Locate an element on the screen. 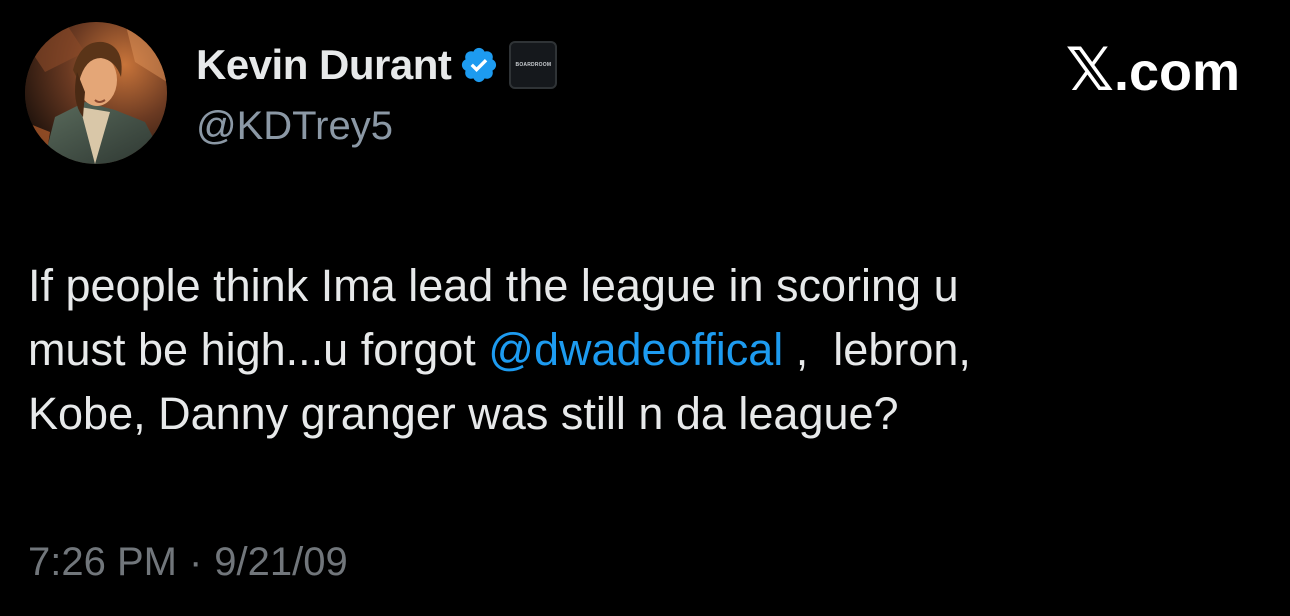  tweet-text-segment: , lebron, is located at coordinates (877, 349).